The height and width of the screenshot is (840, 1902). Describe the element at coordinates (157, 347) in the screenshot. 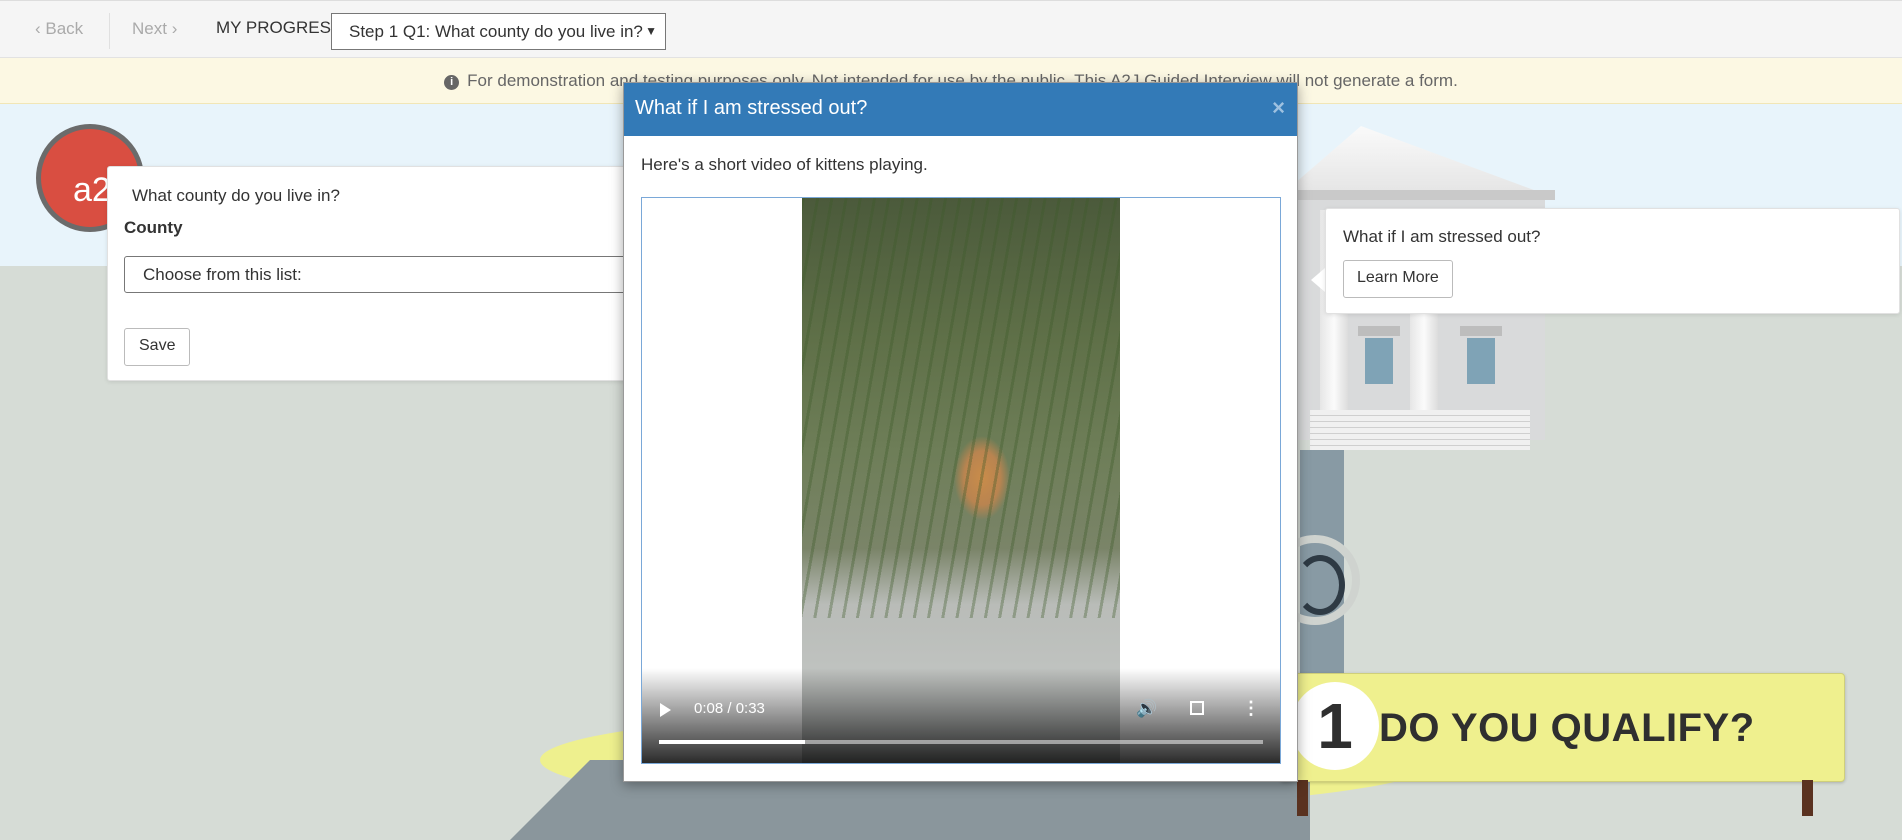

I see `save-button: Save` at that location.